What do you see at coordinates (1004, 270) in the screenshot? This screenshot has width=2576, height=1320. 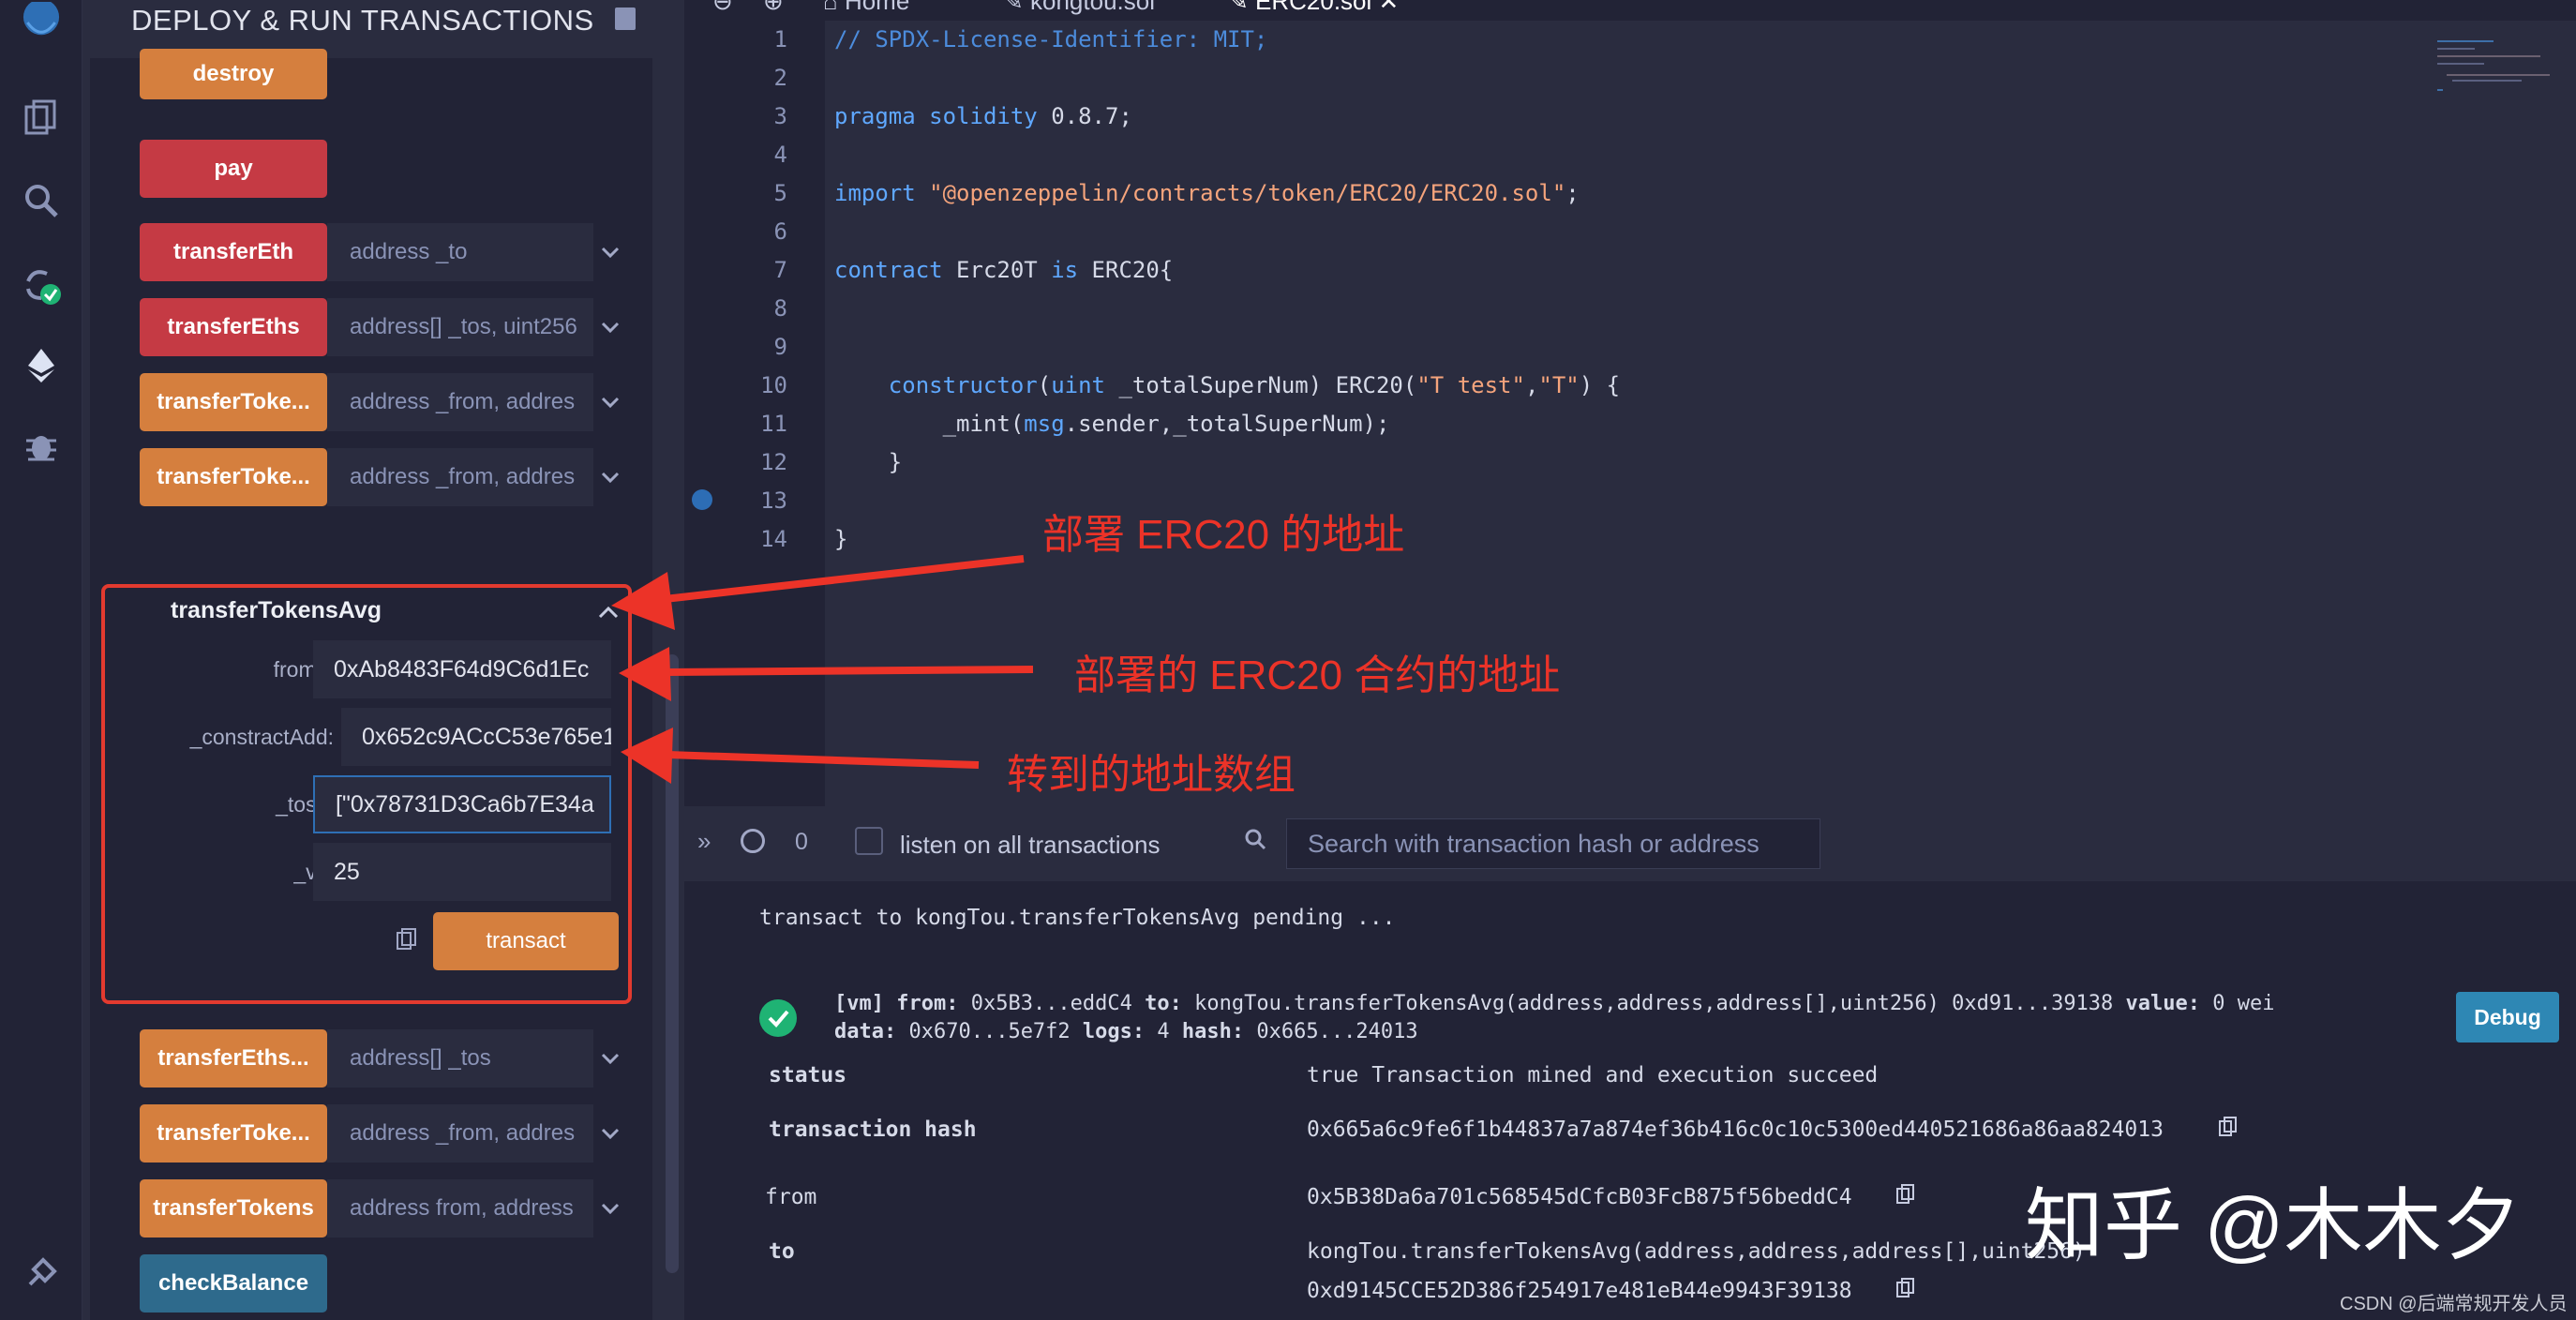 I see `code-text: contract Erc20T is ERC20{` at bounding box center [1004, 270].